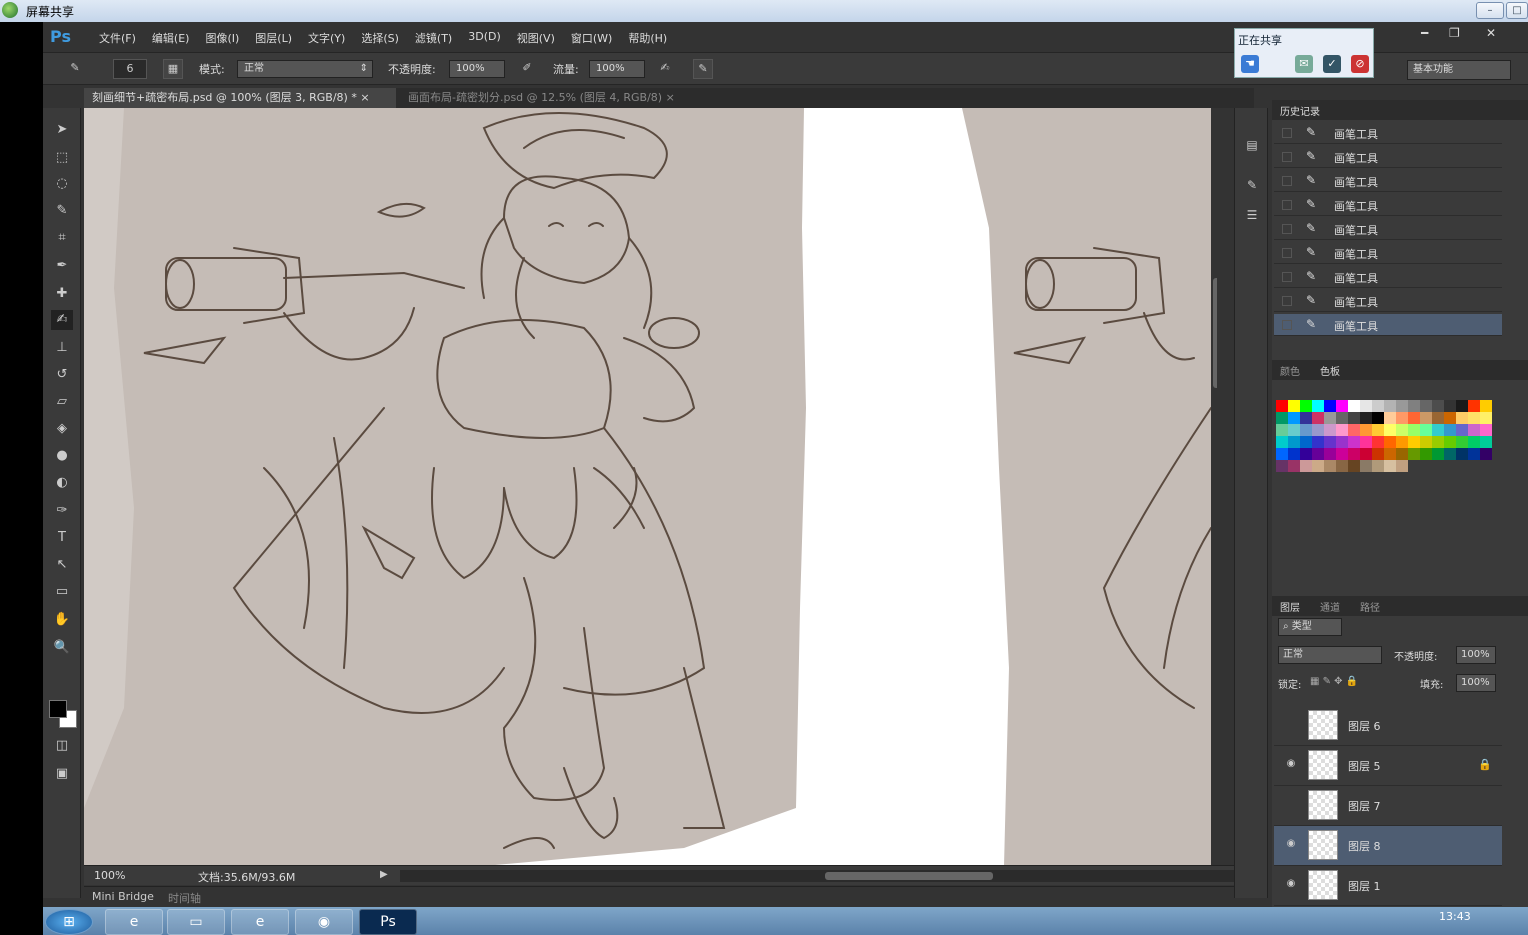 This screenshot has height=935, width=1528. I want to click on stop-share-icon: ⊘, so click(1360, 64).